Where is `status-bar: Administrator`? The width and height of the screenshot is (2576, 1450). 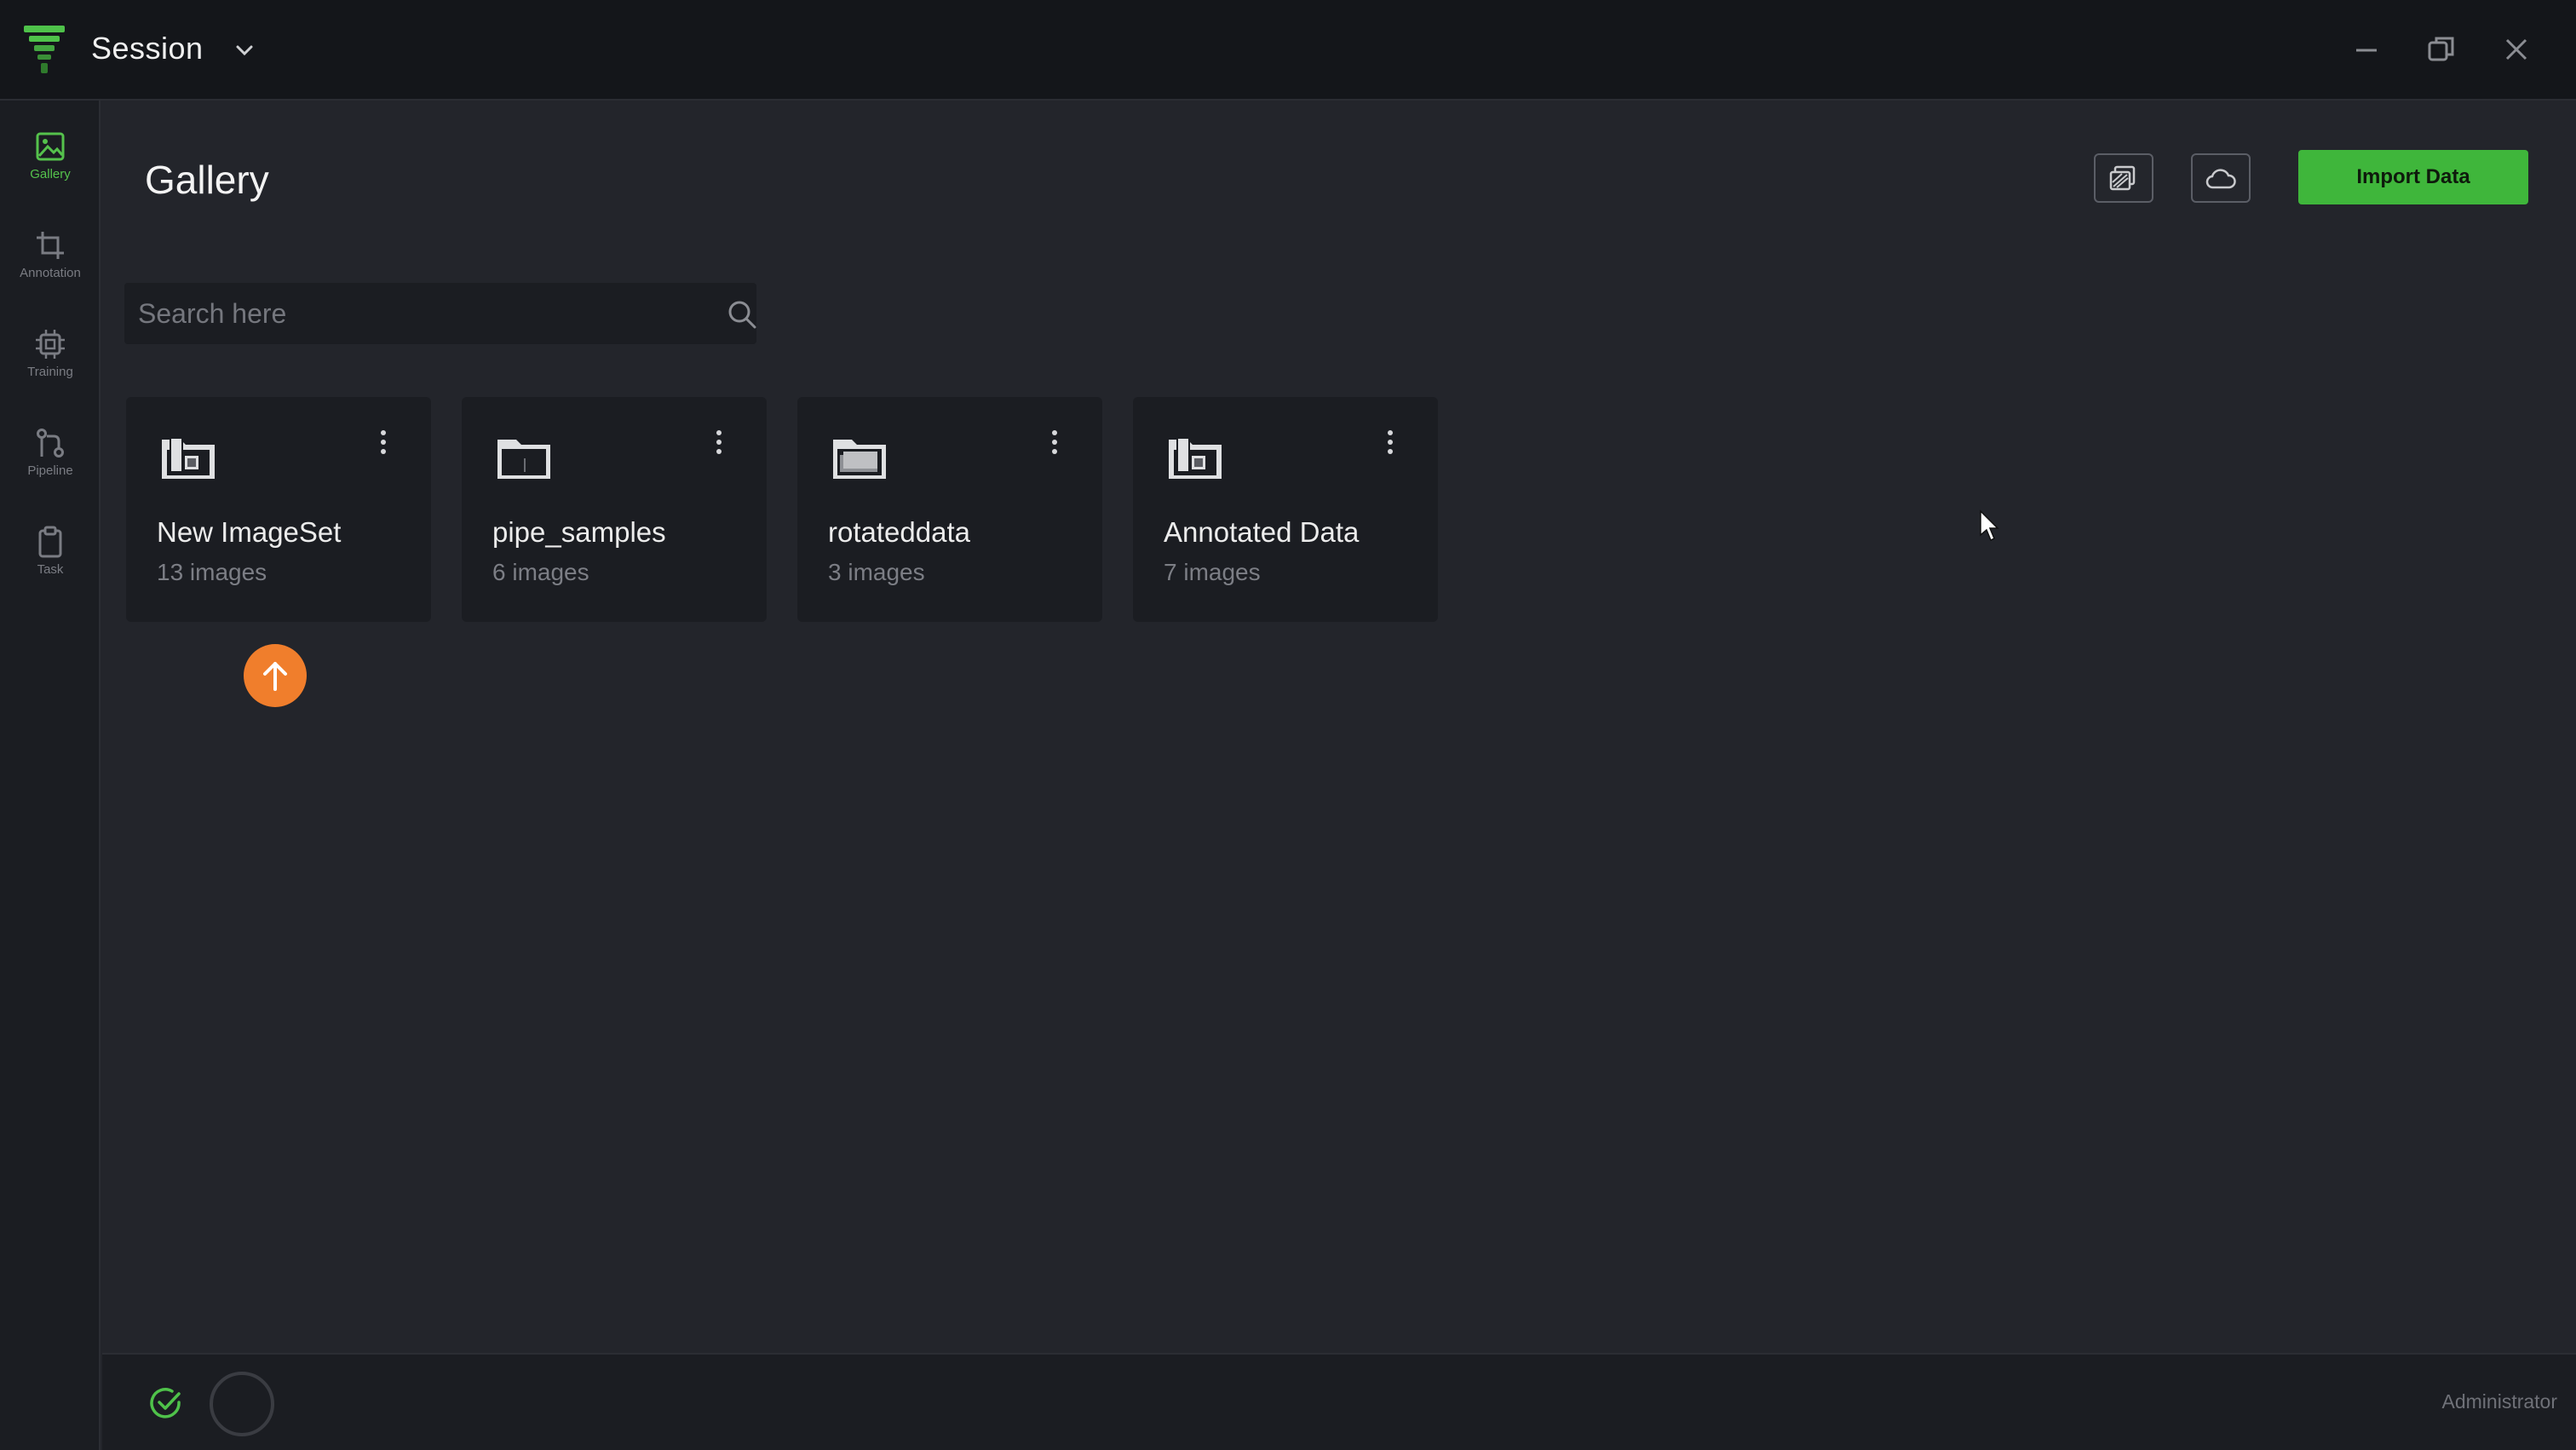 status-bar: Administrator is located at coordinates (1339, 1401).